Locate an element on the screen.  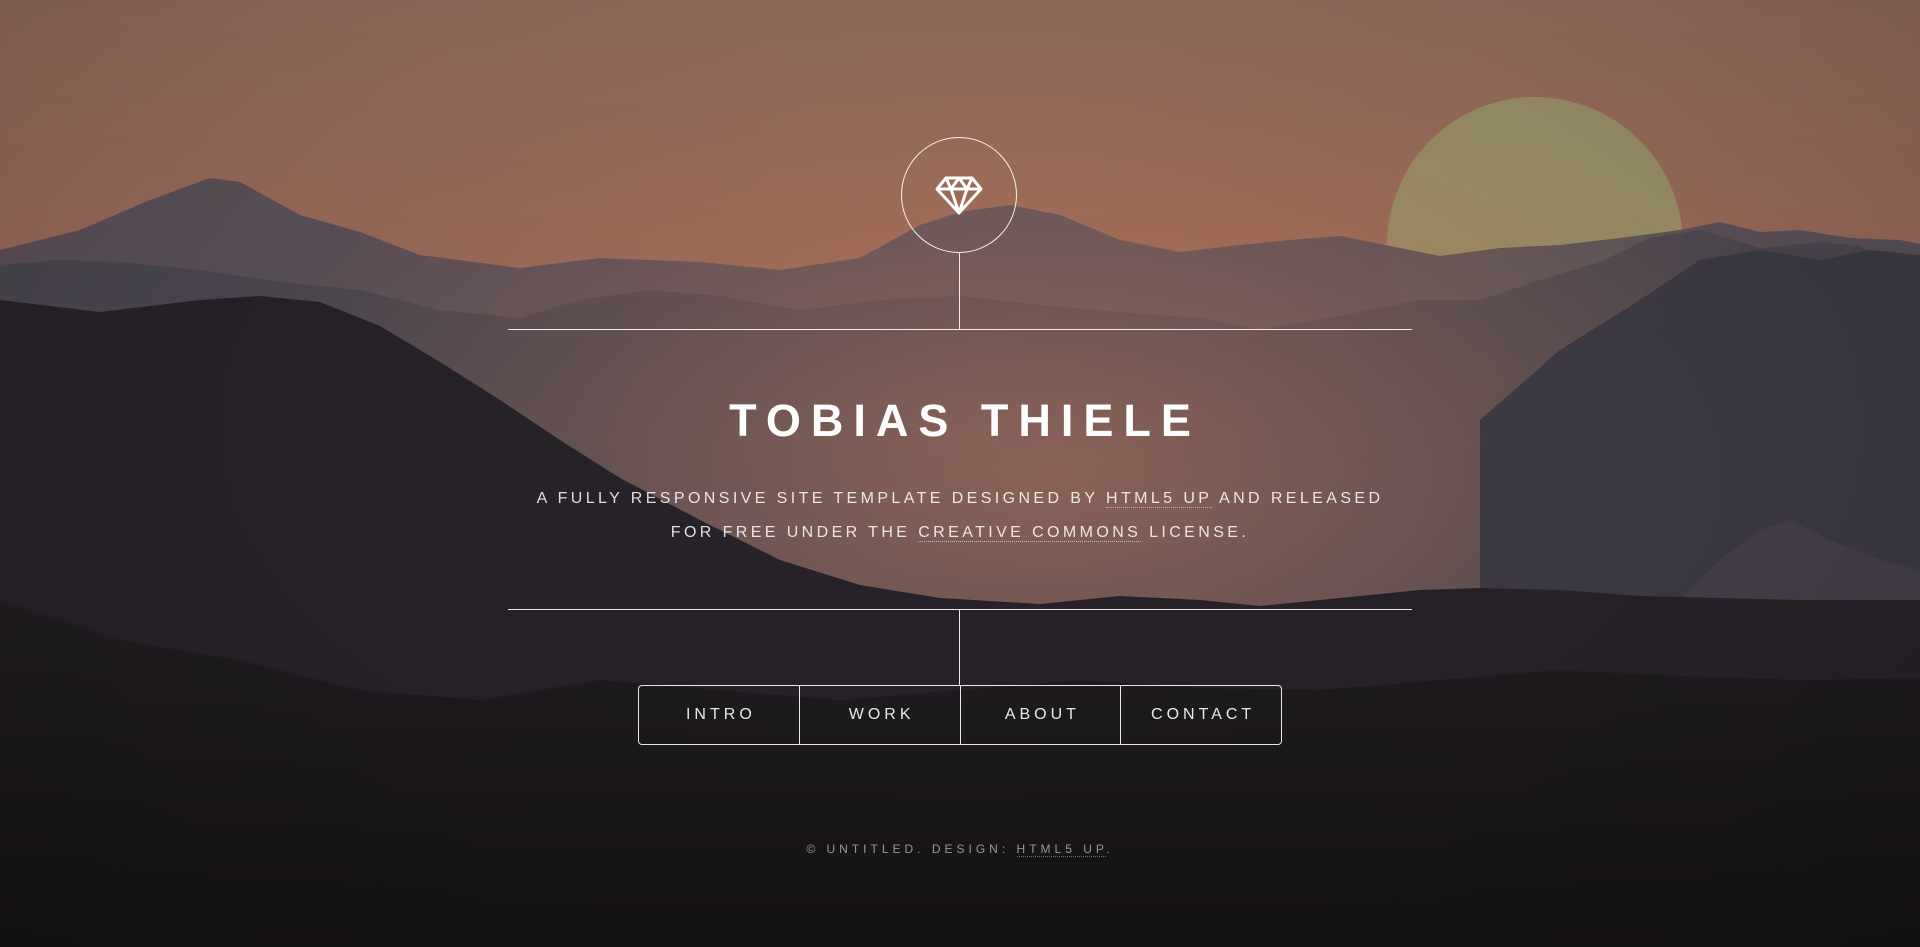
description-text: AND RELEASED is located at coordinates (1298, 498).